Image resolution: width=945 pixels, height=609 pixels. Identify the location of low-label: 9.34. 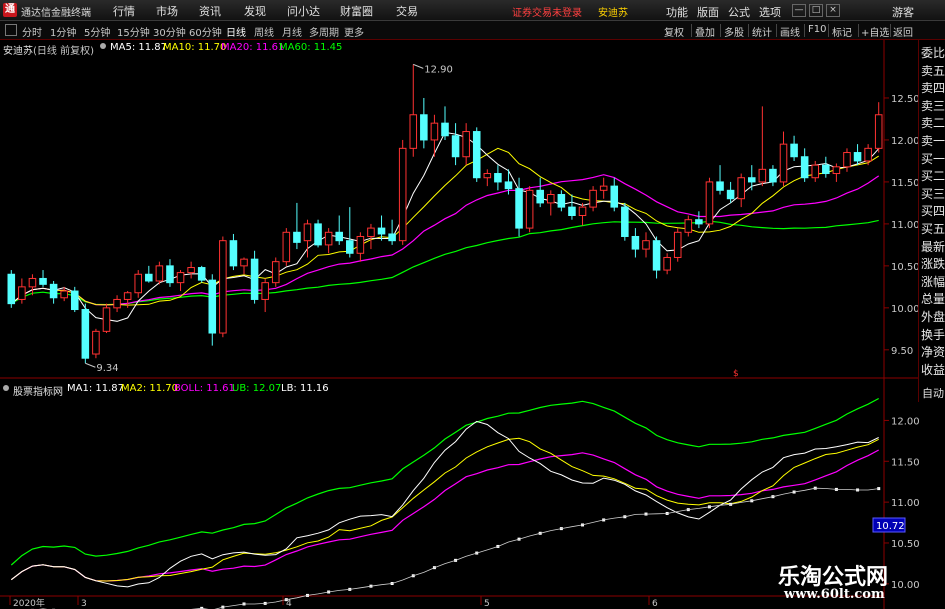
(107, 368).